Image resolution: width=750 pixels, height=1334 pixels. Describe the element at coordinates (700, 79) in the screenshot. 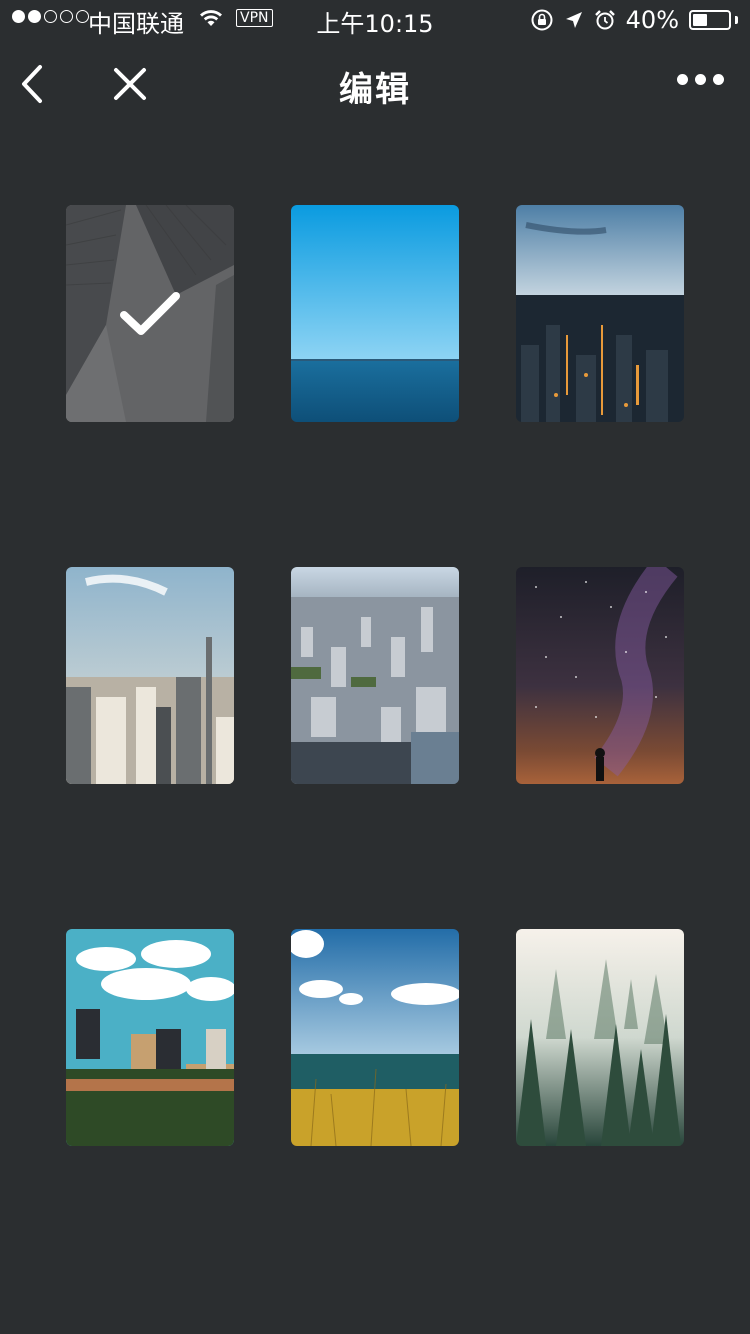

I see `more-options-button` at that location.